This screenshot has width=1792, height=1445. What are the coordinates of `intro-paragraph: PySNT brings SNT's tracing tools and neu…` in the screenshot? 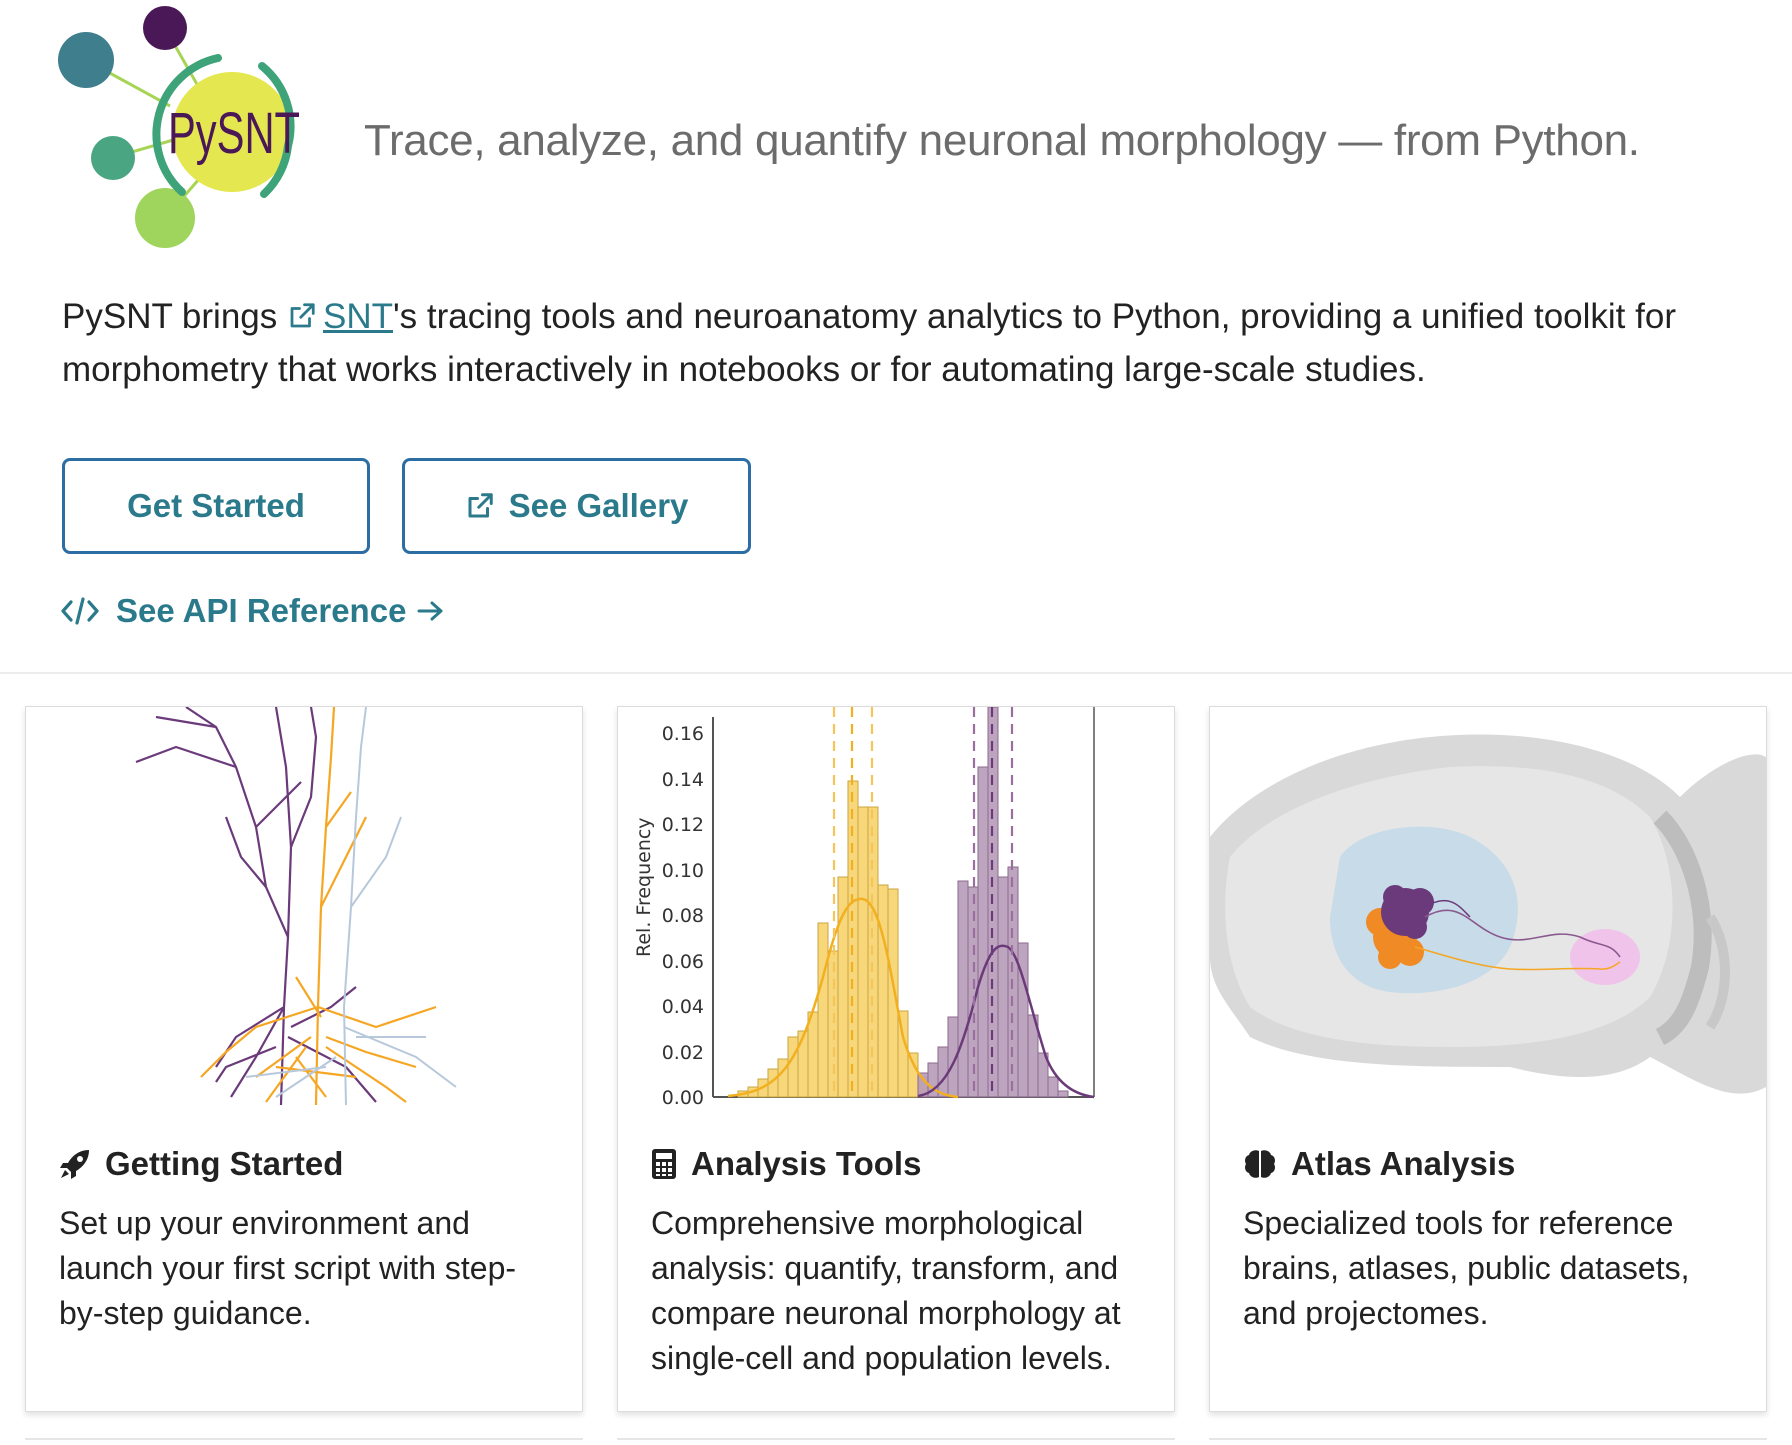 It's located at (912, 343).